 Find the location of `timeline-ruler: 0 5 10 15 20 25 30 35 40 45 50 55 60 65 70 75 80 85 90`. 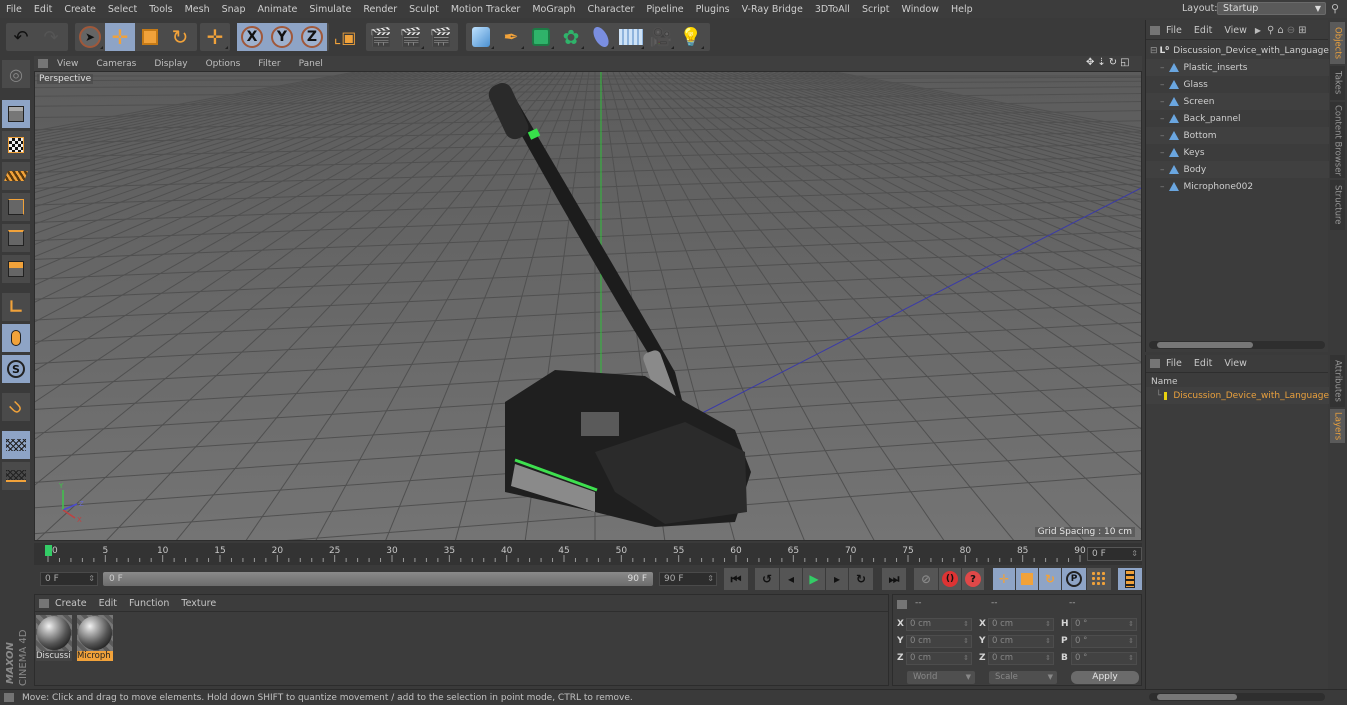

timeline-ruler: 0 5 10 15 20 25 30 35 40 45 50 55 60 65 70 75 80 85 90 is located at coordinates (588, 554).